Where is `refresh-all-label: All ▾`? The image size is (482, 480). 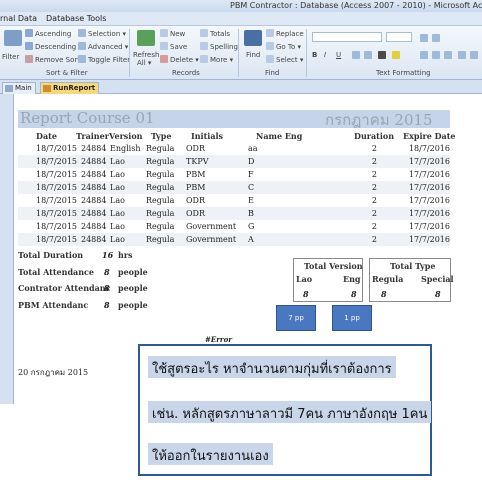 refresh-all-label: All ▾ is located at coordinates (144, 63).